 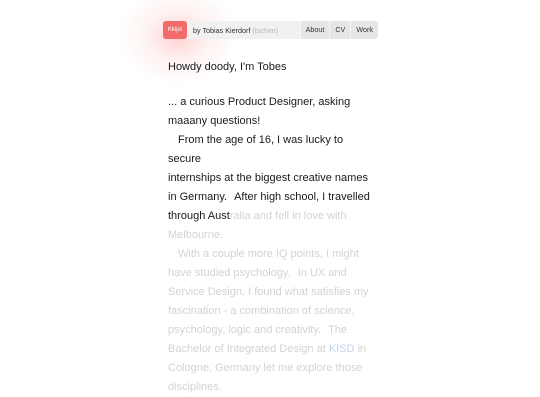 I want to click on nav-cv-link: CV, so click(x=340, y=30).